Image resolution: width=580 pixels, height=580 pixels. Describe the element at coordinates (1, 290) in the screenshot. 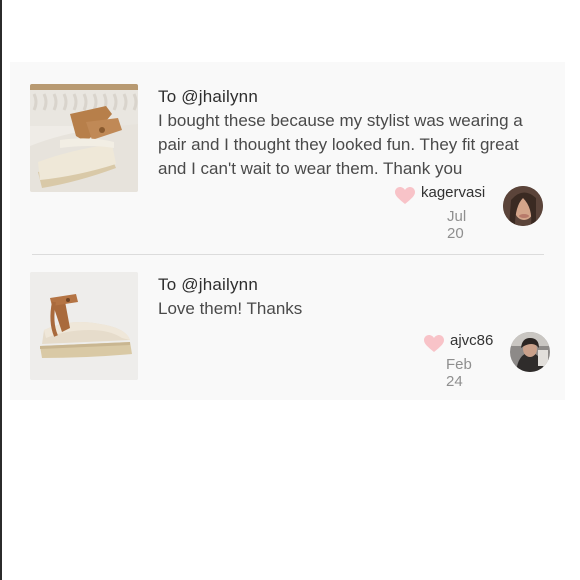

I see `left-border` at that location.